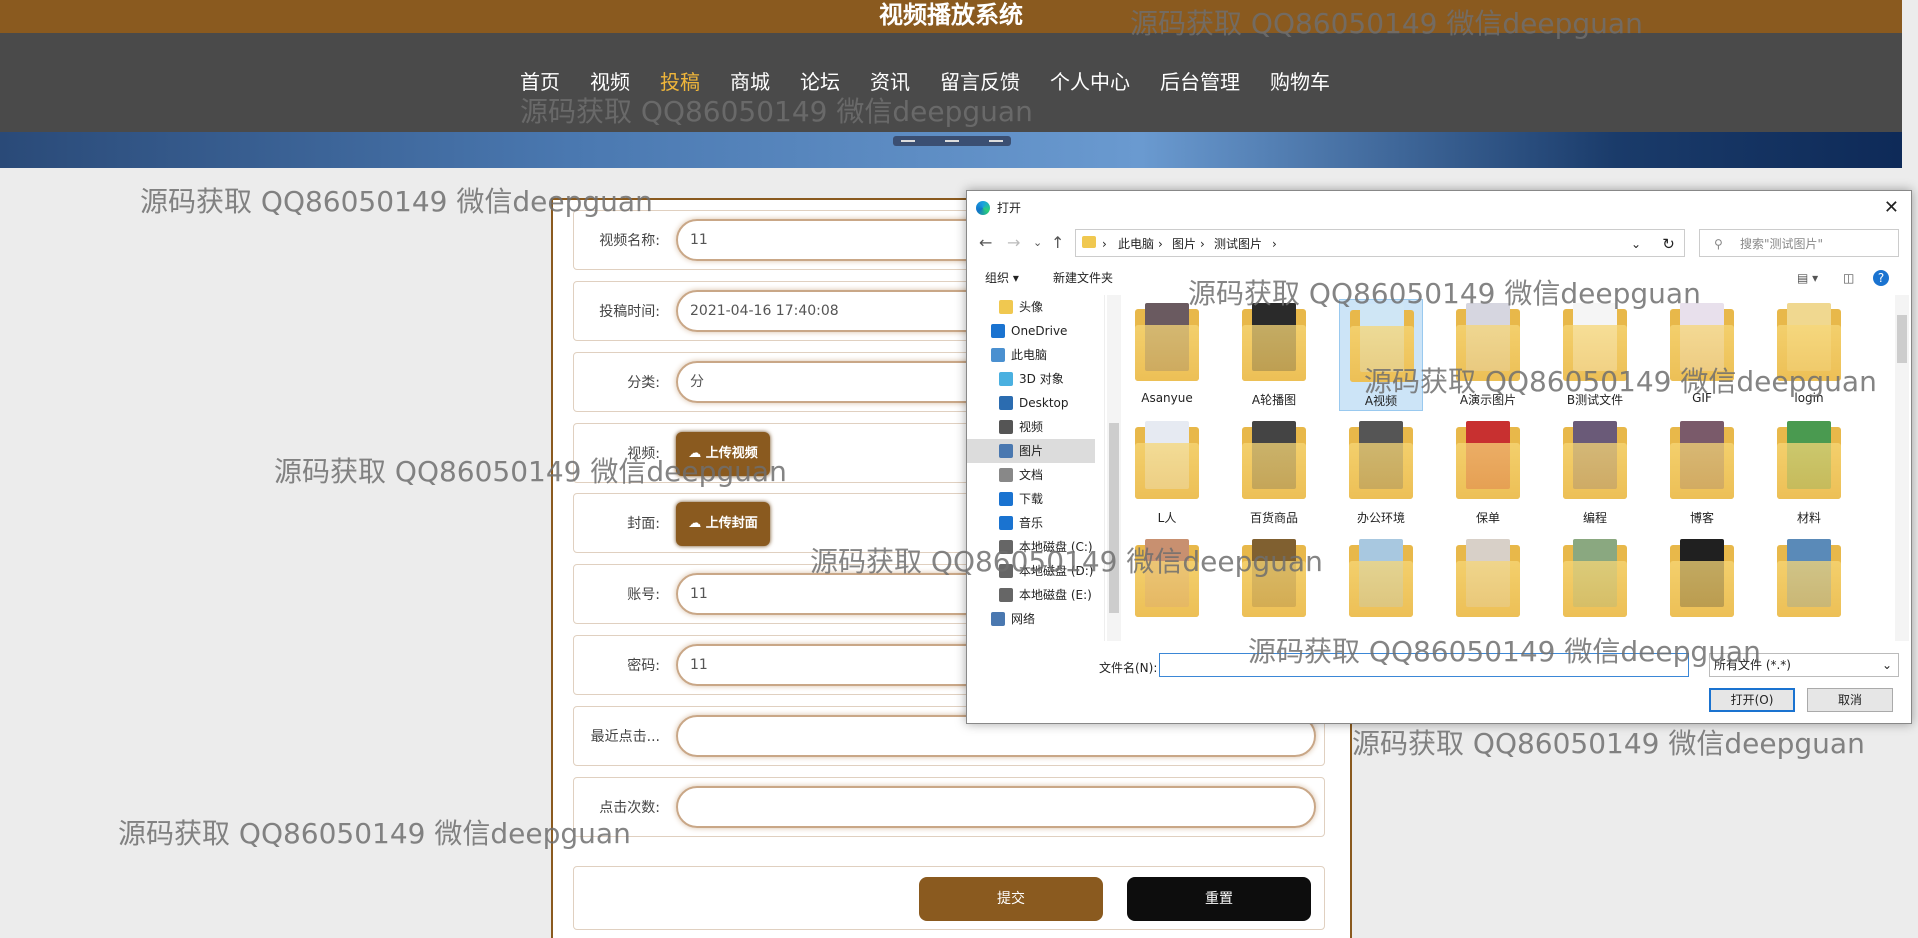 The width and height of the screenshot is (1918, 938). What do you see at coordinates (1300, 82) in the screenshot?
I see `nav-item-9: 购物车` at bounding box center [1300, 82].